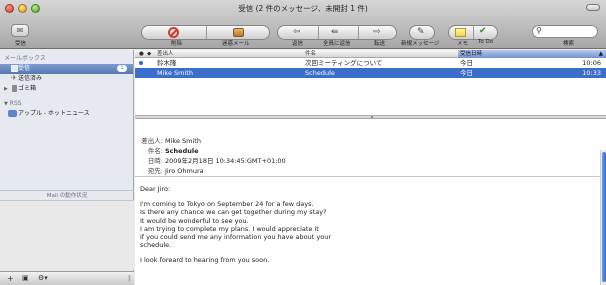 The height and width of the screenshot is (285, 606). What do you see at coordinates (182, 151) in the screenshot?
I see `subject-value: Schedule` at bounding box center [182, 151].